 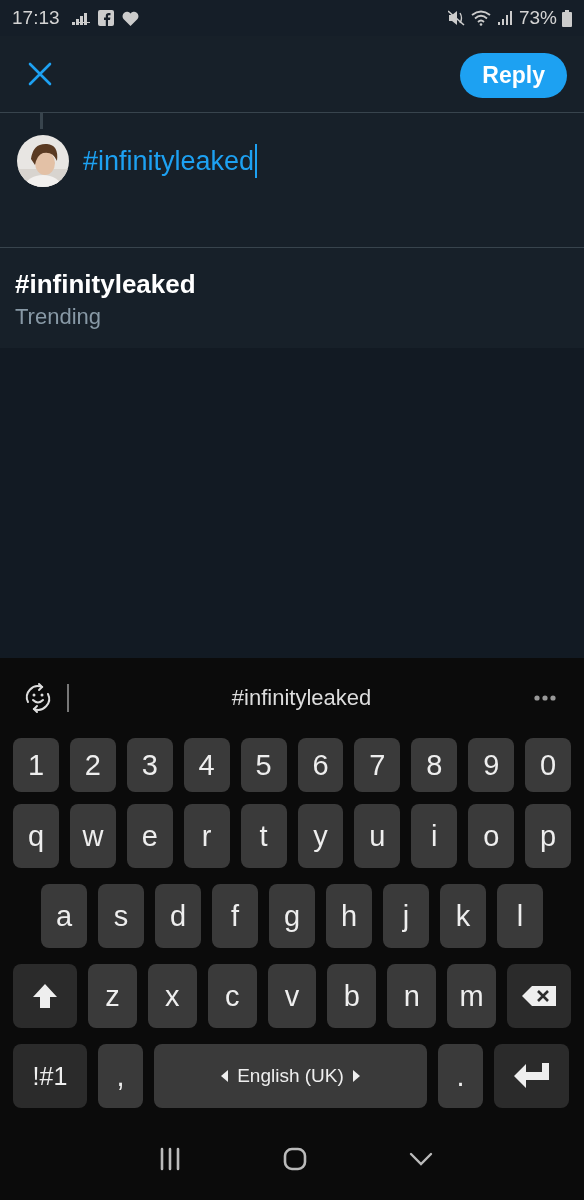 What do you see at coordinates (434, 765) in the screenshot?
I see `keyboard-key: 8` at bounding box center [434, 765].